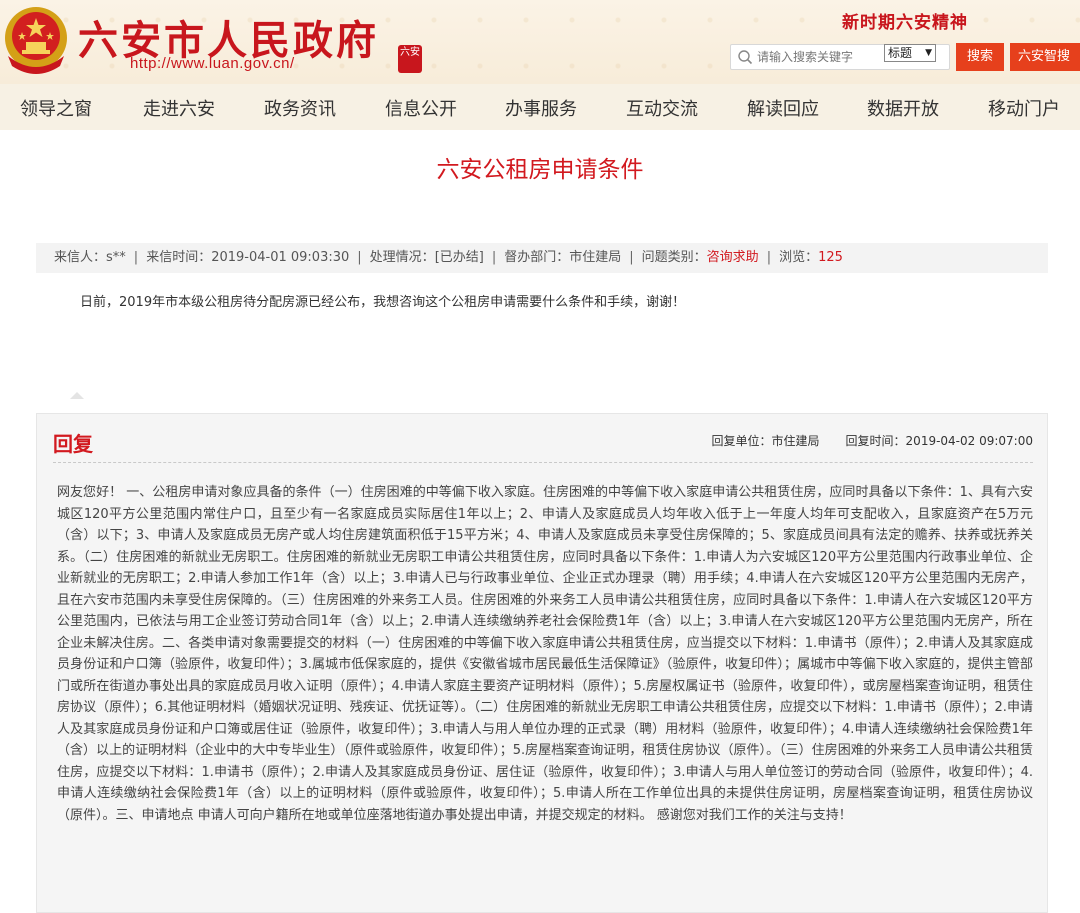  I want to click on nav-item-leaders: 领导之窗, so click(56, 108).